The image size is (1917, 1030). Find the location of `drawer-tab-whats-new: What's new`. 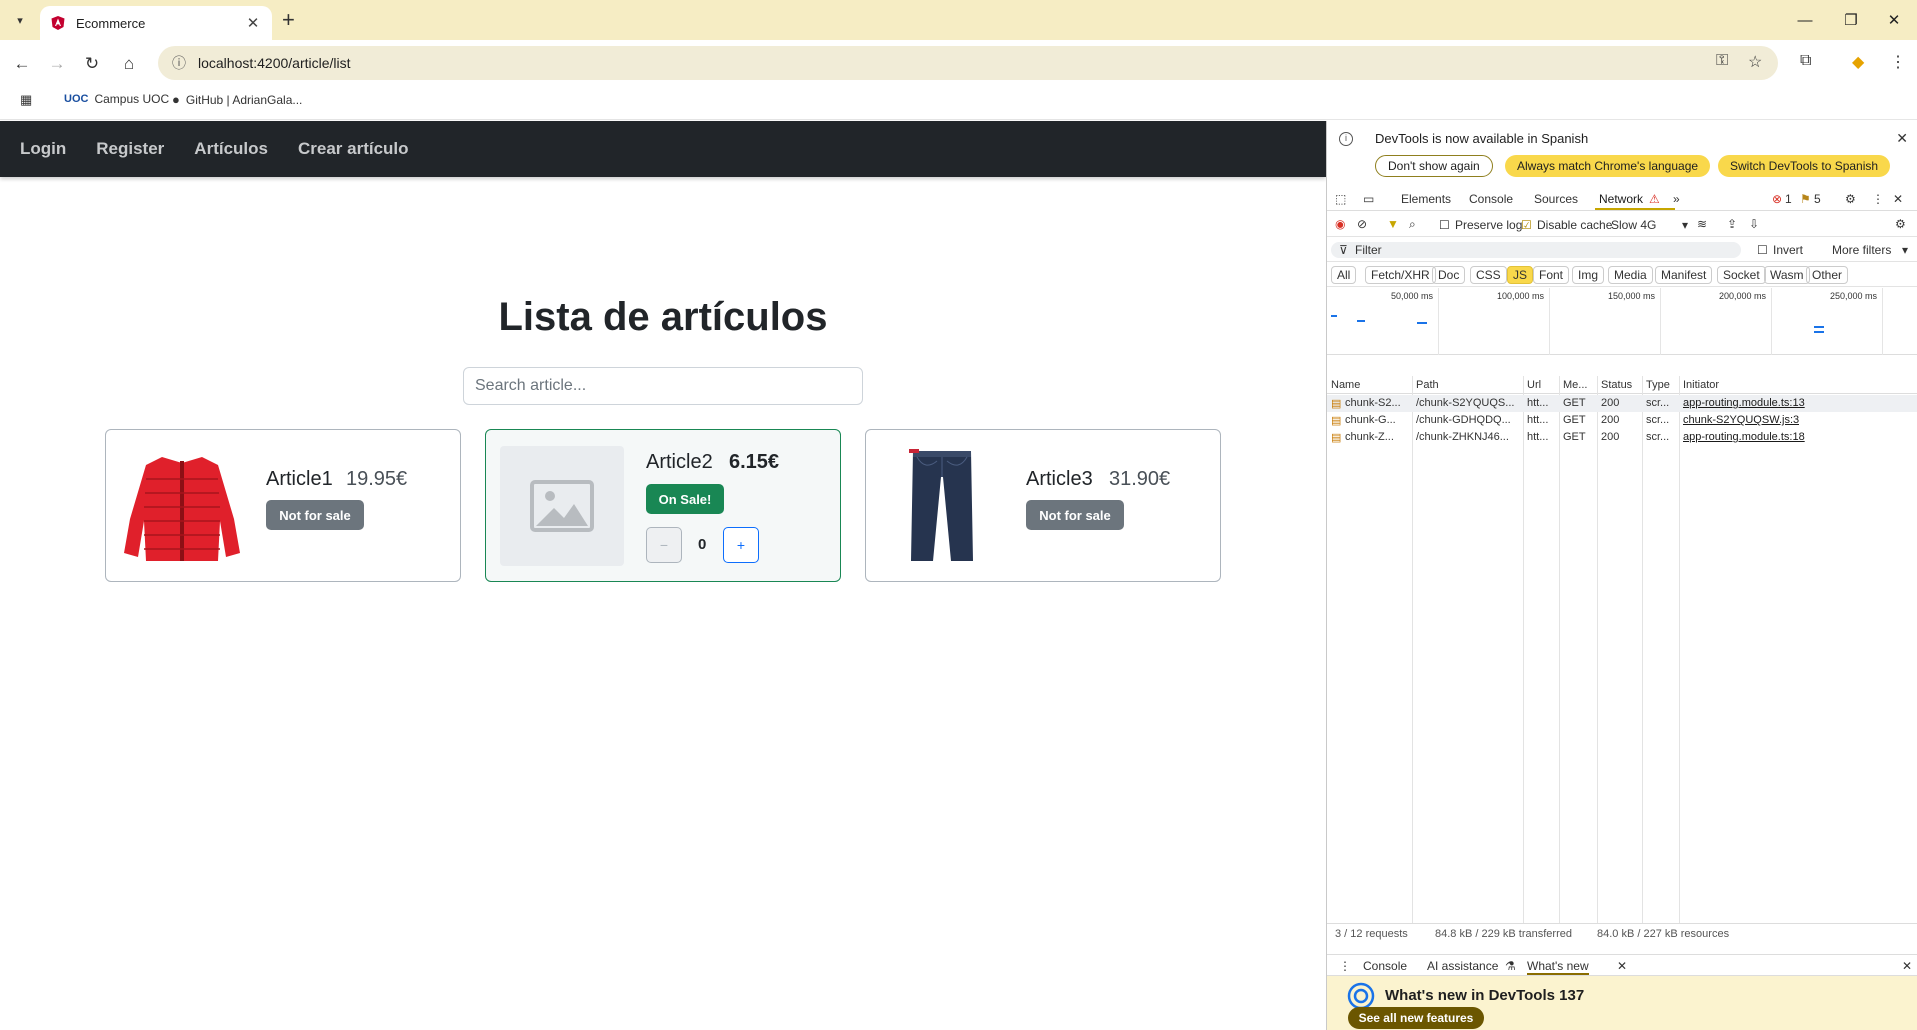

drawer-tab-whats-new: What's new is located at coordinates (1558, 967).